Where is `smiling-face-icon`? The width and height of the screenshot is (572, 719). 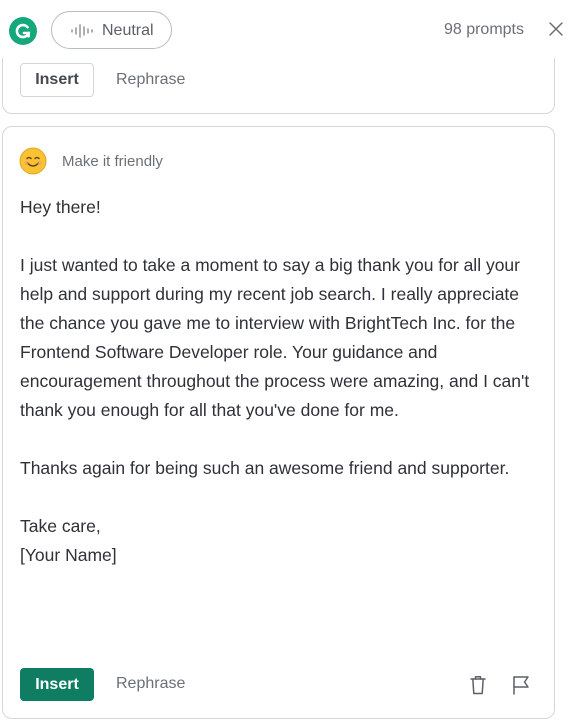
smiling-face-icon is located at coordinates (33, 161).